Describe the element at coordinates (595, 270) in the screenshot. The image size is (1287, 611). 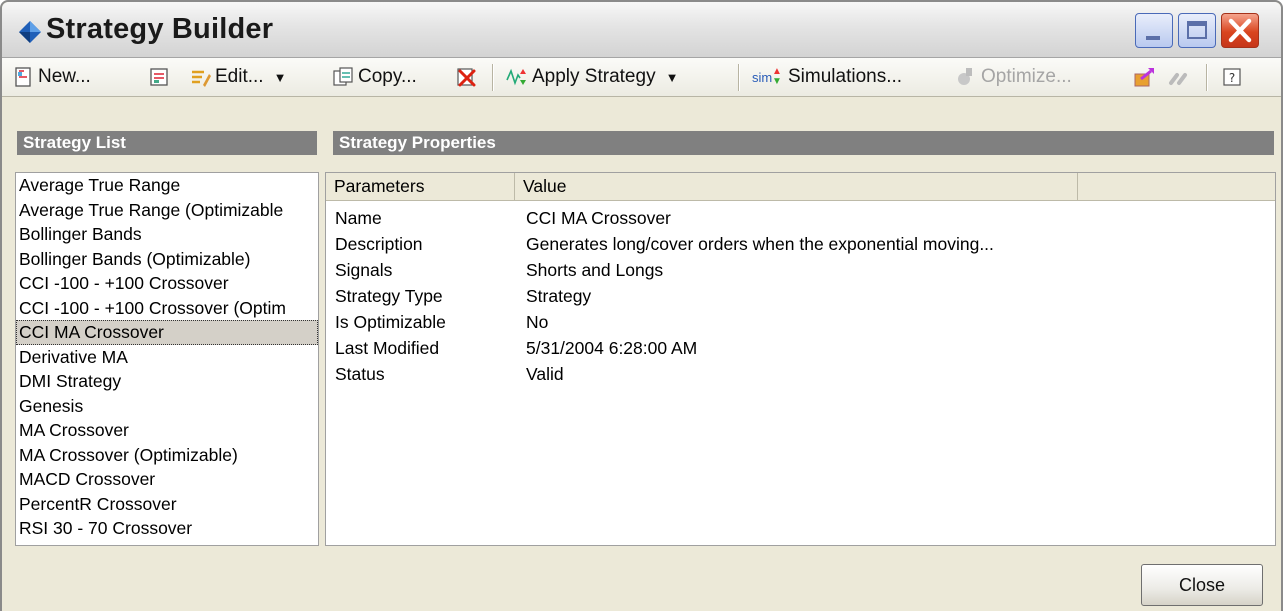
I see `property-value: Shorts and Longs` at that location.